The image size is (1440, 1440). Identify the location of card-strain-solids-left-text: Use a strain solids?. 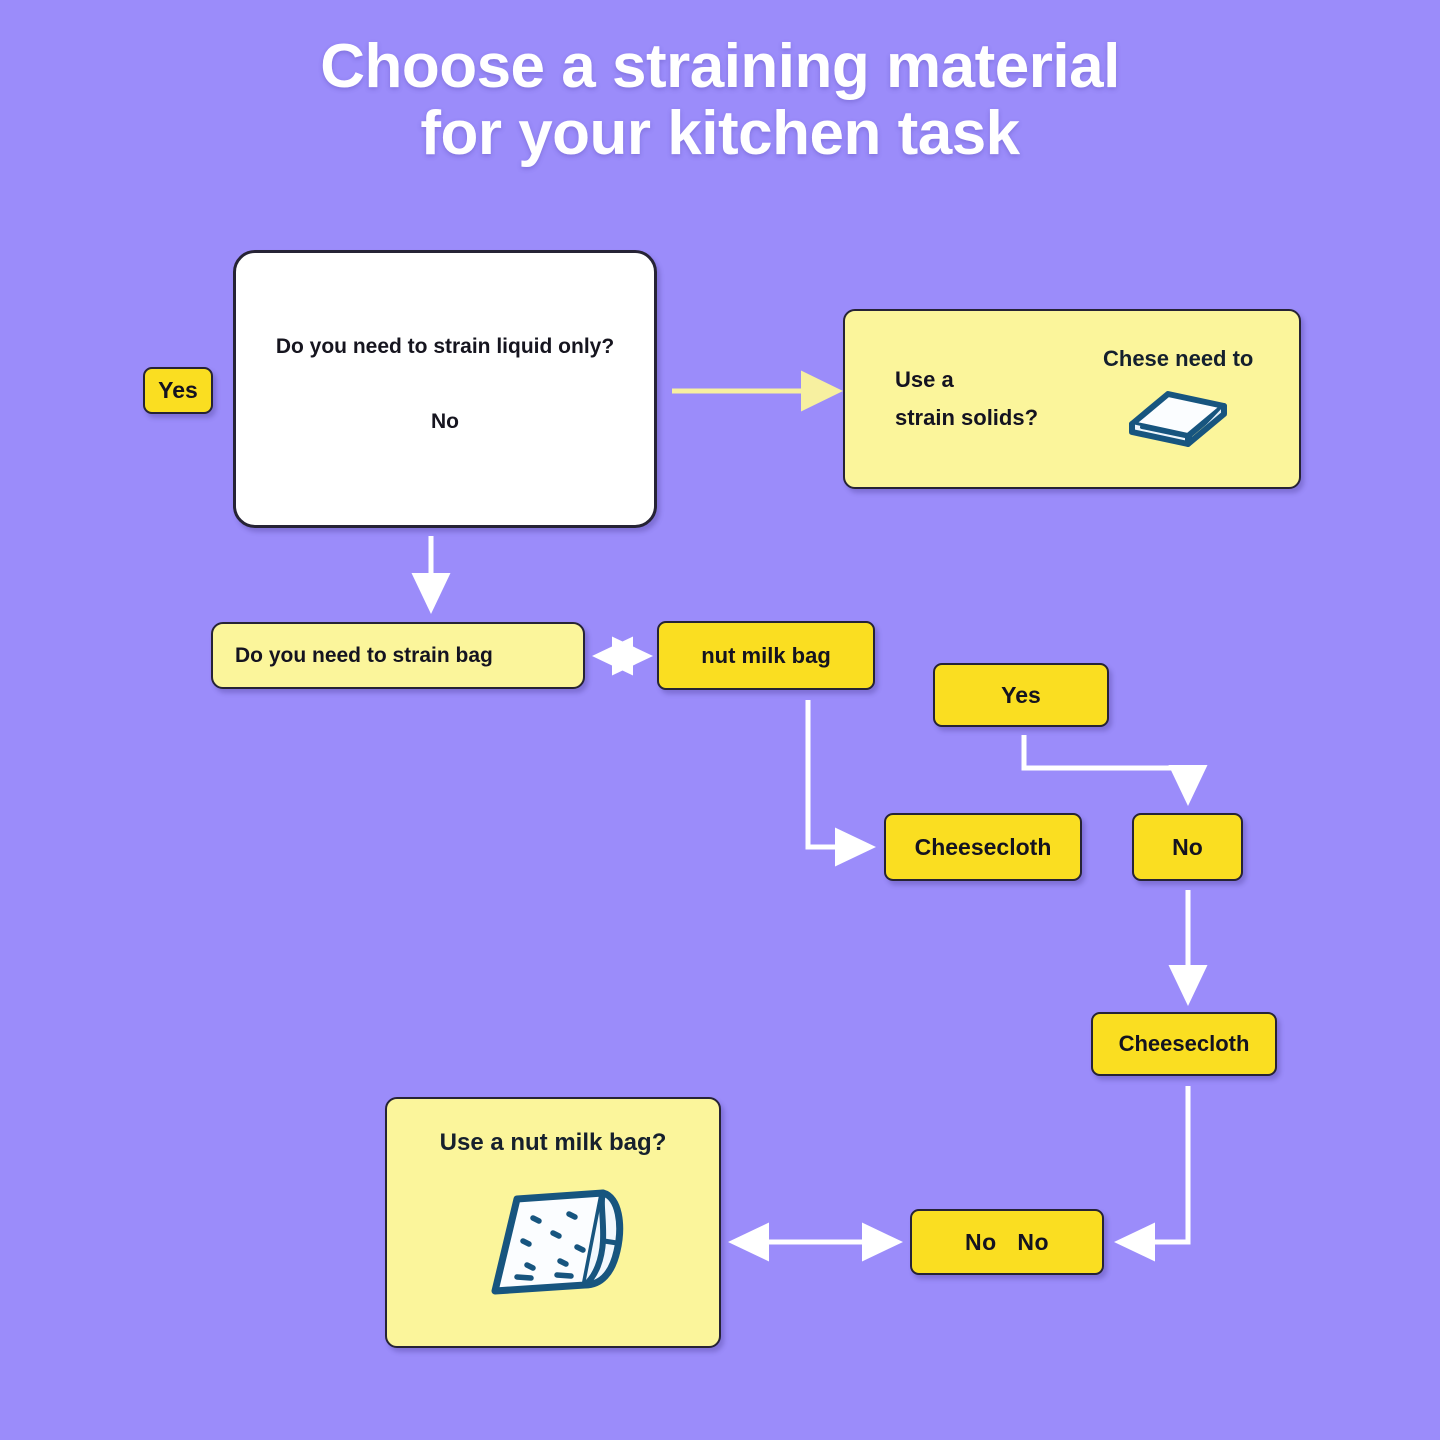
(995, 399).